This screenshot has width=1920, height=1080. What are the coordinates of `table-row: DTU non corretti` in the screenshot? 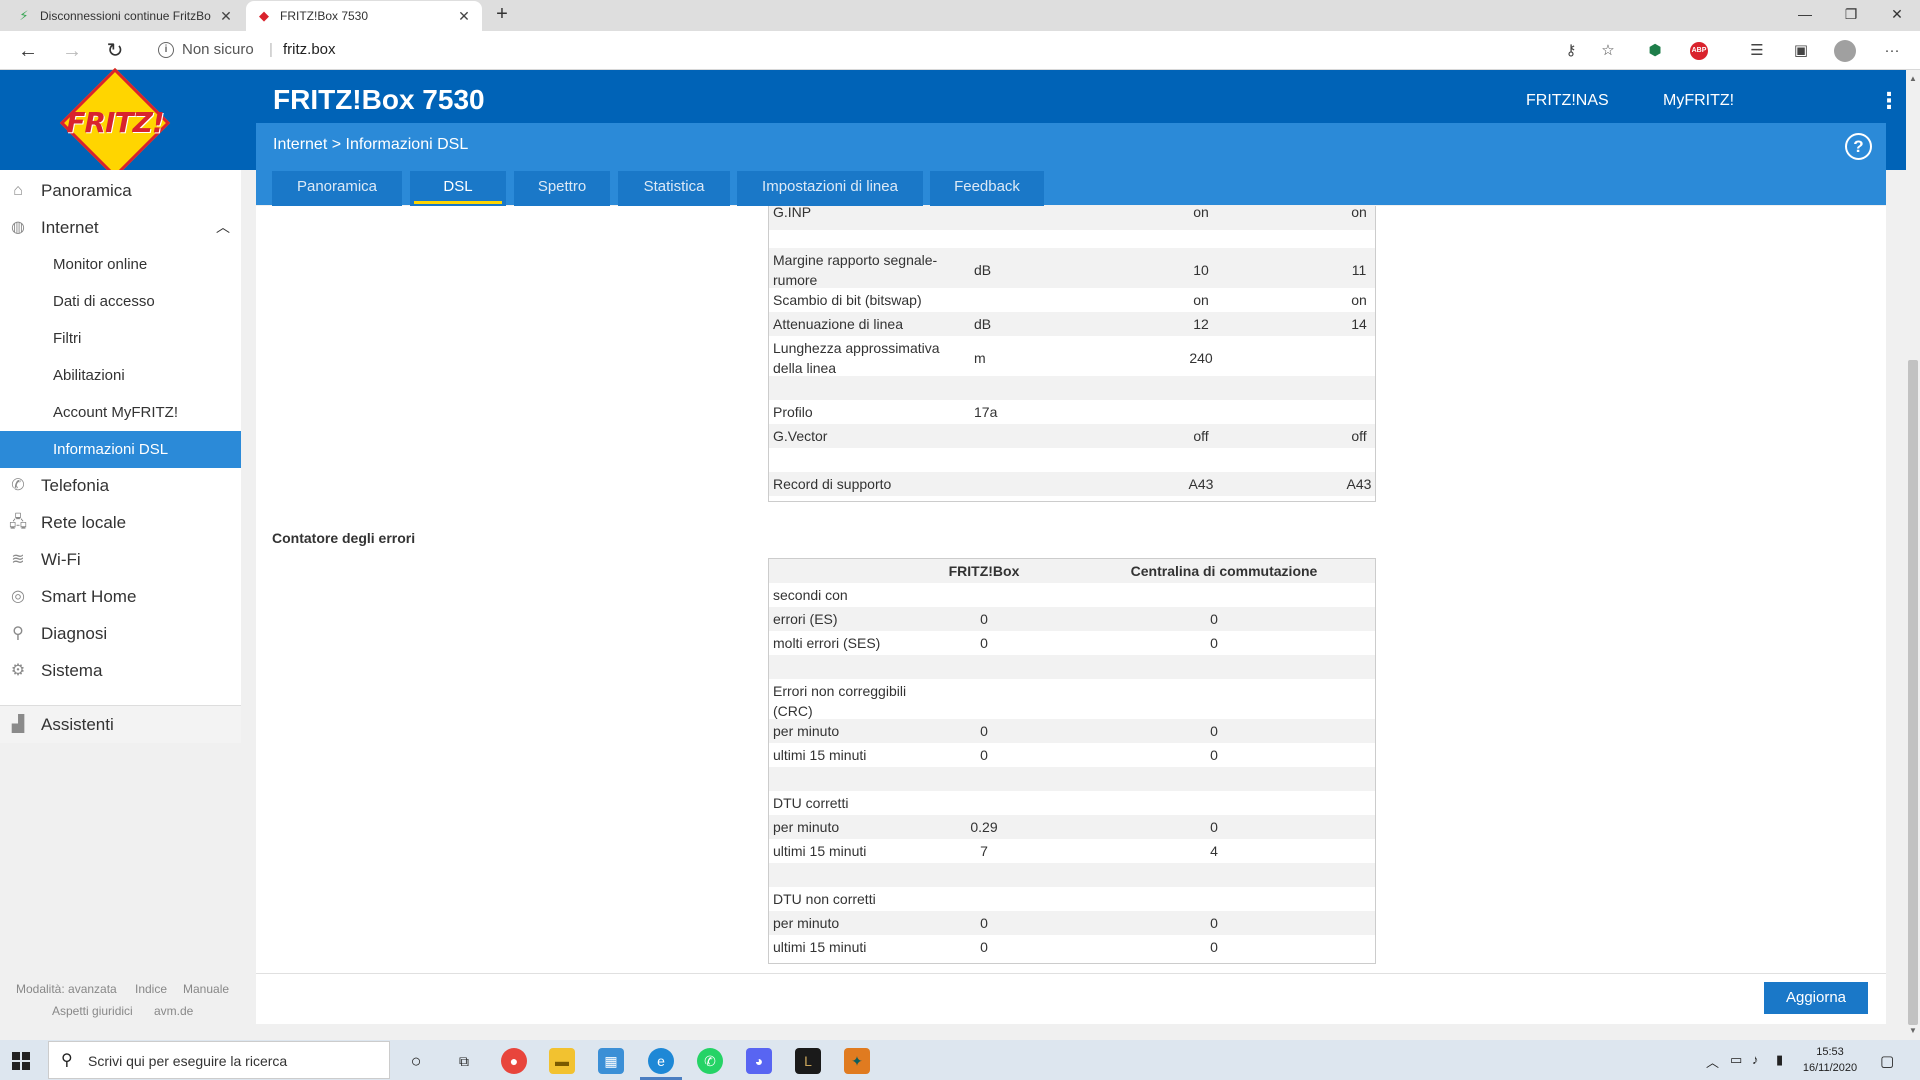 It's located at (824, 899).